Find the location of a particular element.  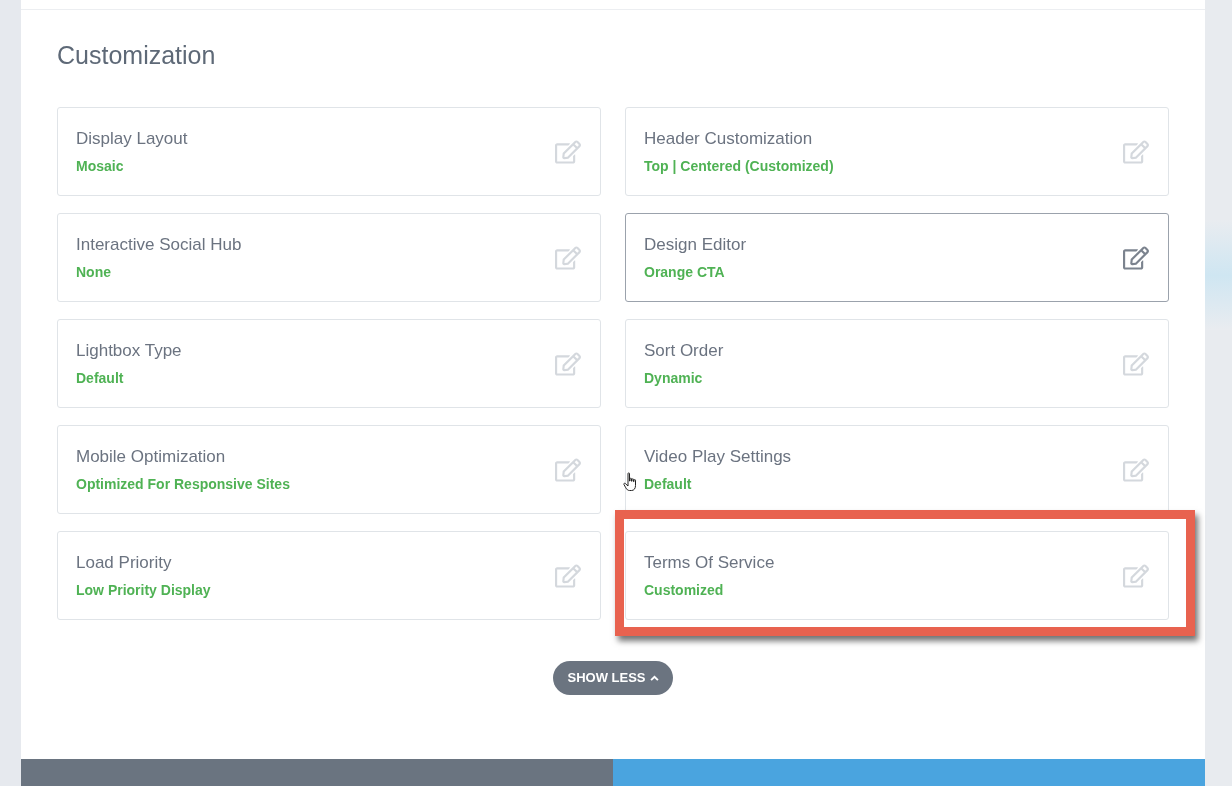

setting-label: Terms Of Service is located at coordinates (709, 563).